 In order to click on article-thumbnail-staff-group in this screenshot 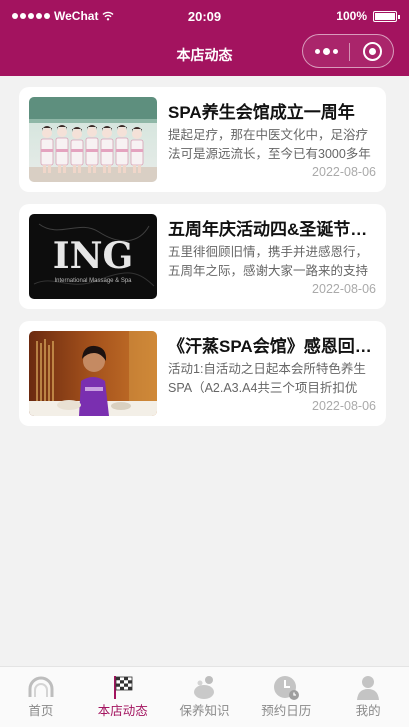, I will do `click(93, 139)`.